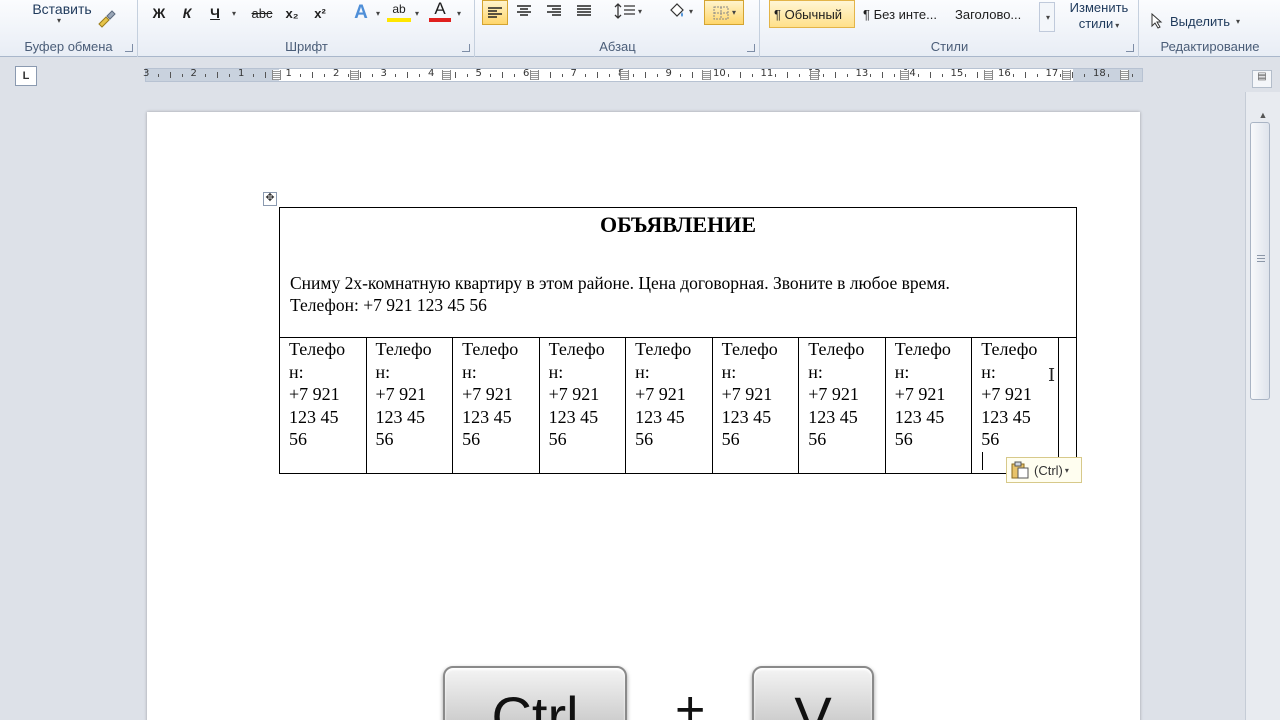  I want to click on change-styles-button: Изменить стили ▾, so click(1099, 18).